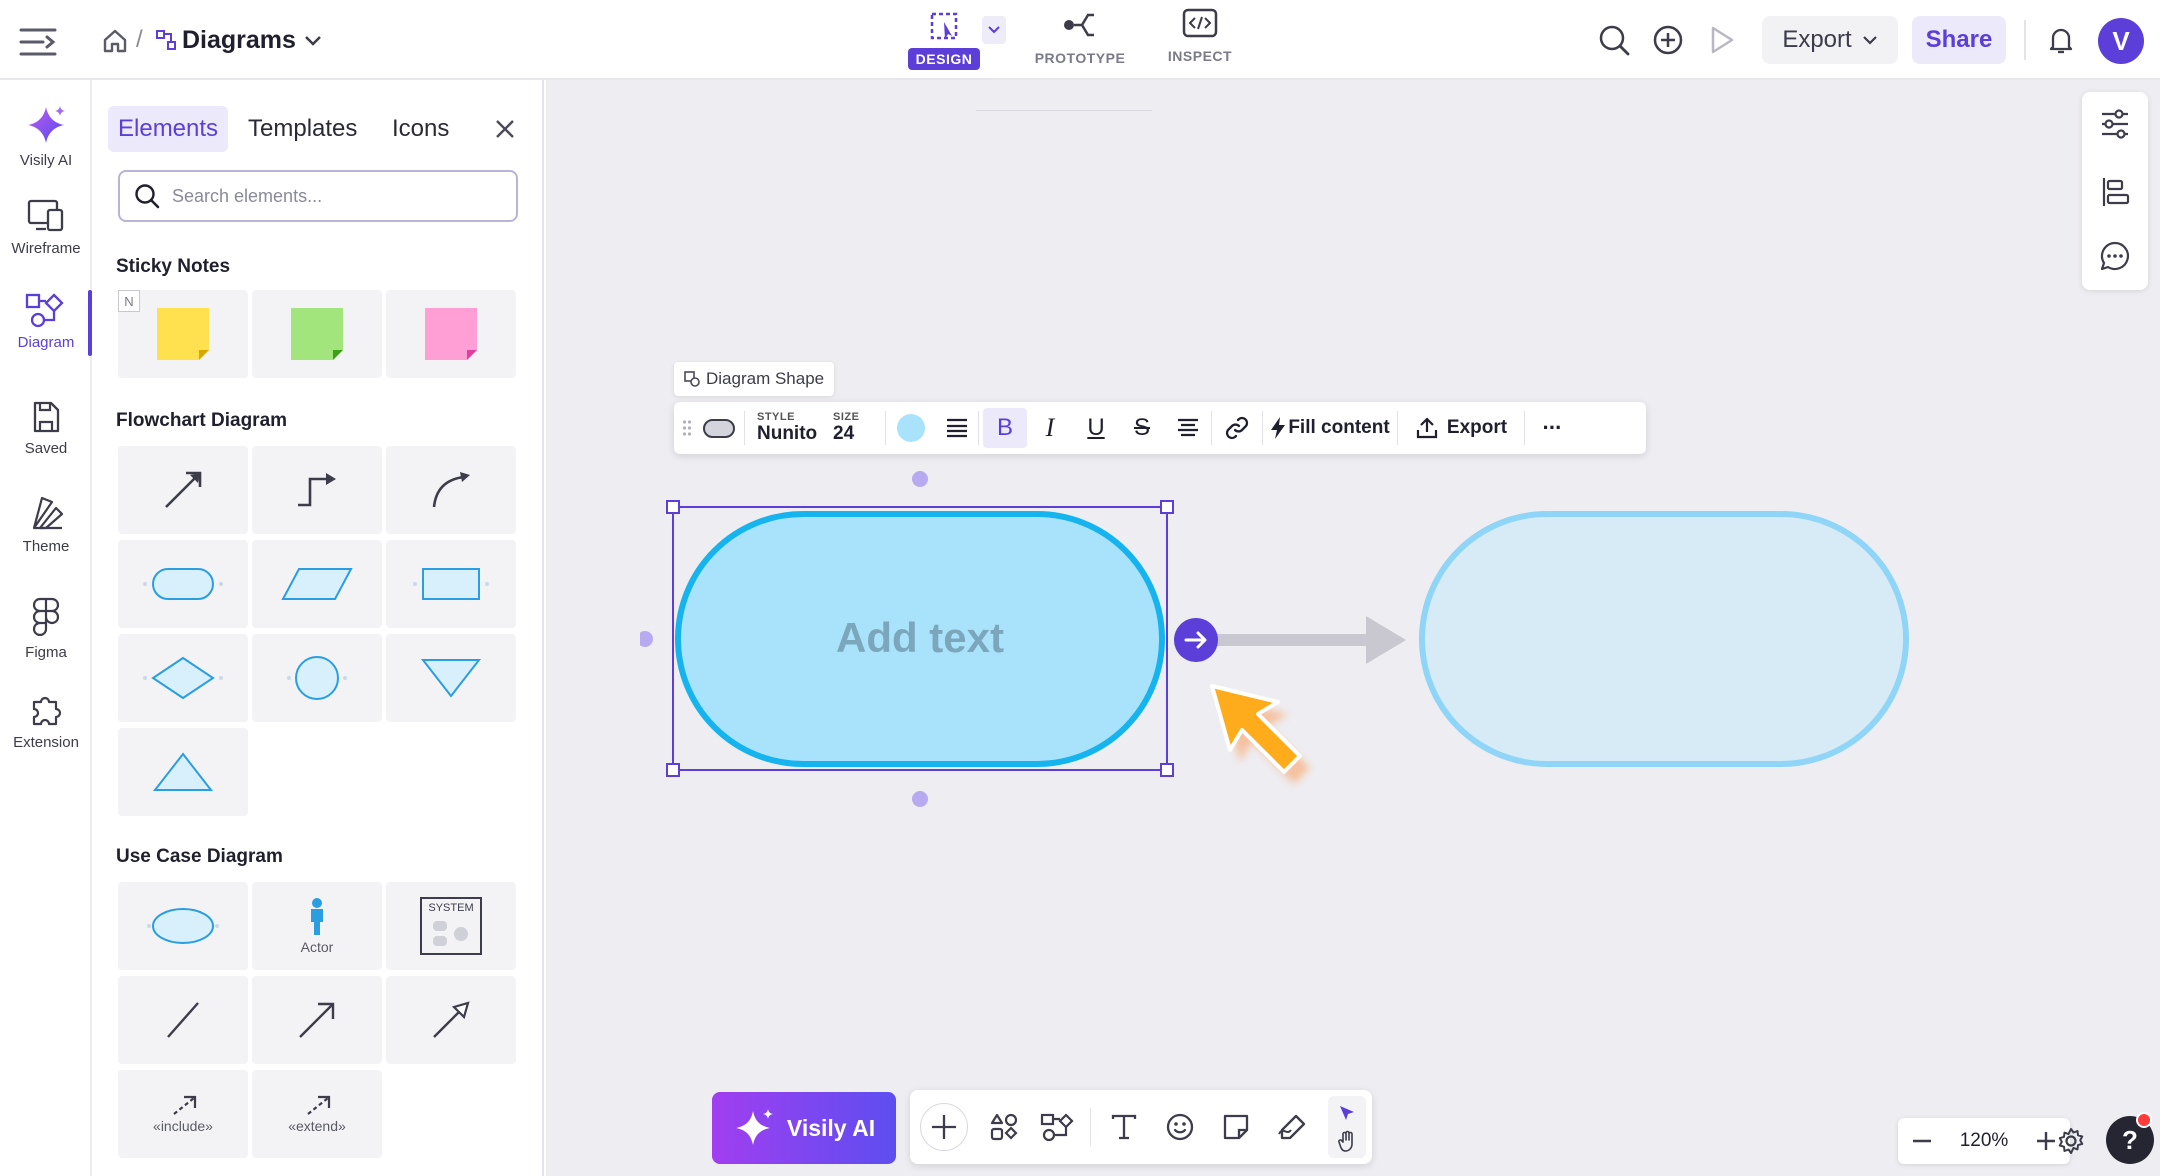 The image size is (2160, 1176). Describe the element at coordinates (46, 321) in the screenshot. I see `rail-item-diagram: Diagram` at that location.